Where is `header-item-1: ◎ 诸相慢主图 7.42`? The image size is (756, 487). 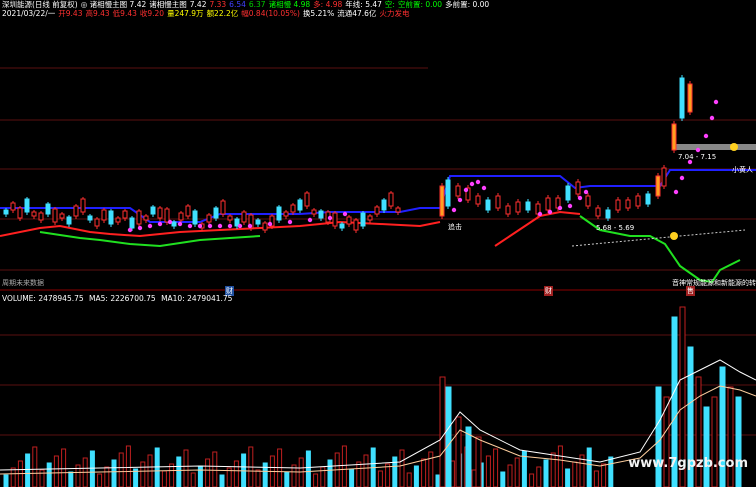 header-item-1: ◎ 诸相慢主图 7.42 is located at coordinates (113, 4).